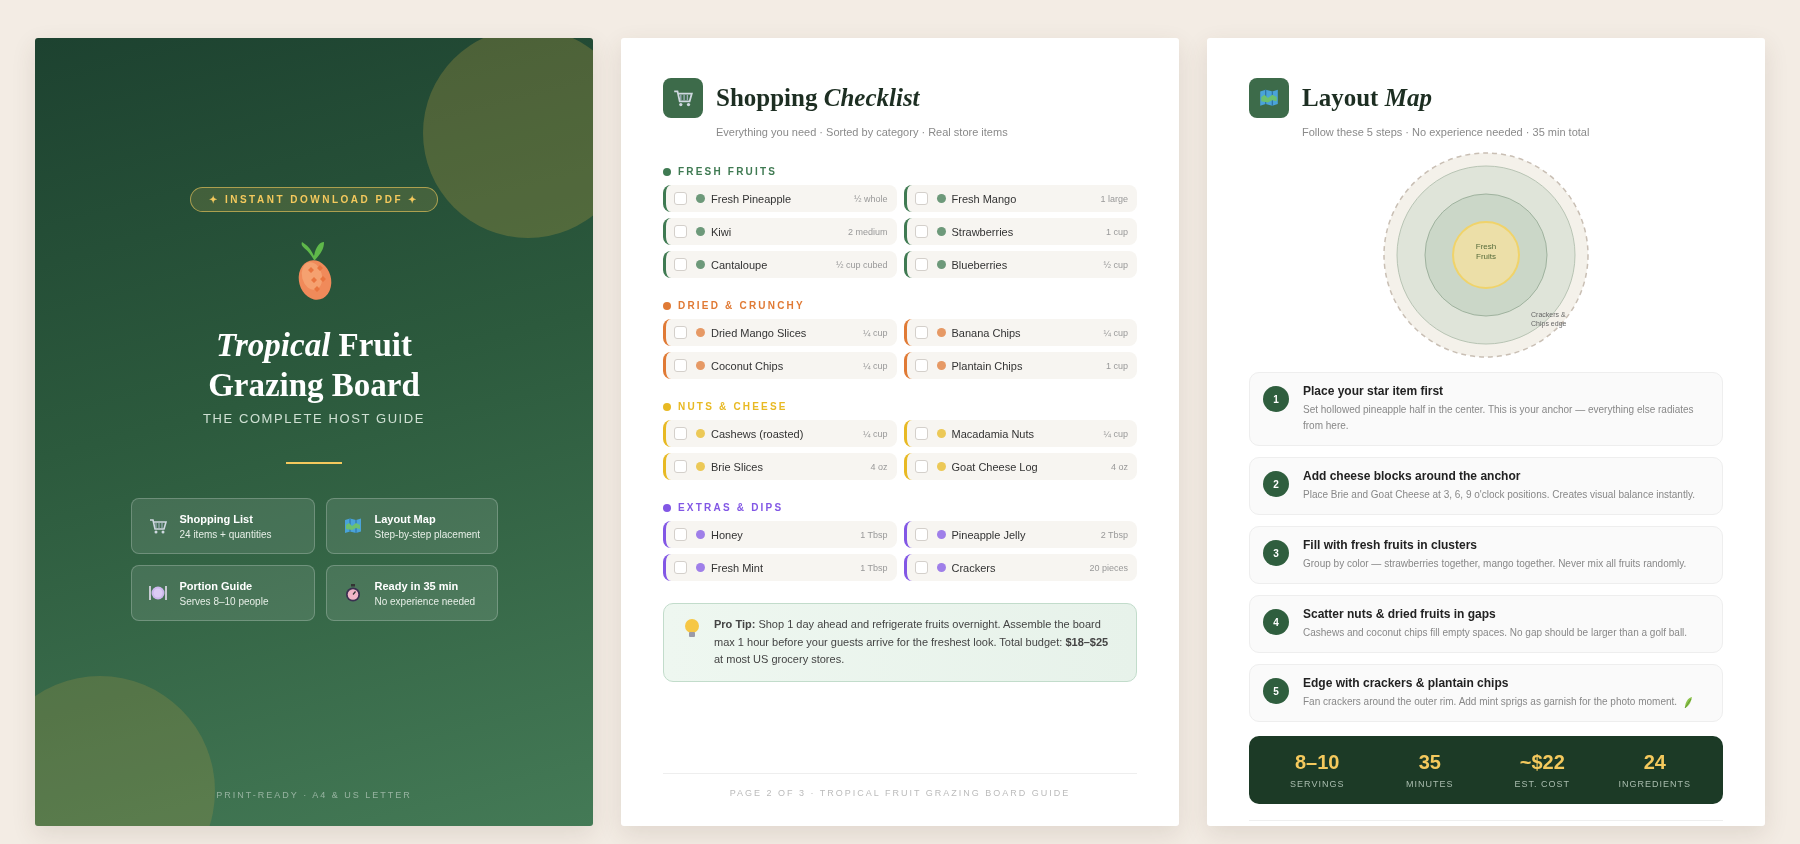 The height and width of the screenshot is (844, 1800). What do you see at coordinates (780, 231) in the screenshot?
I see `checklist-item: Kiwi 2 medium` at bounding box center [780, 231].